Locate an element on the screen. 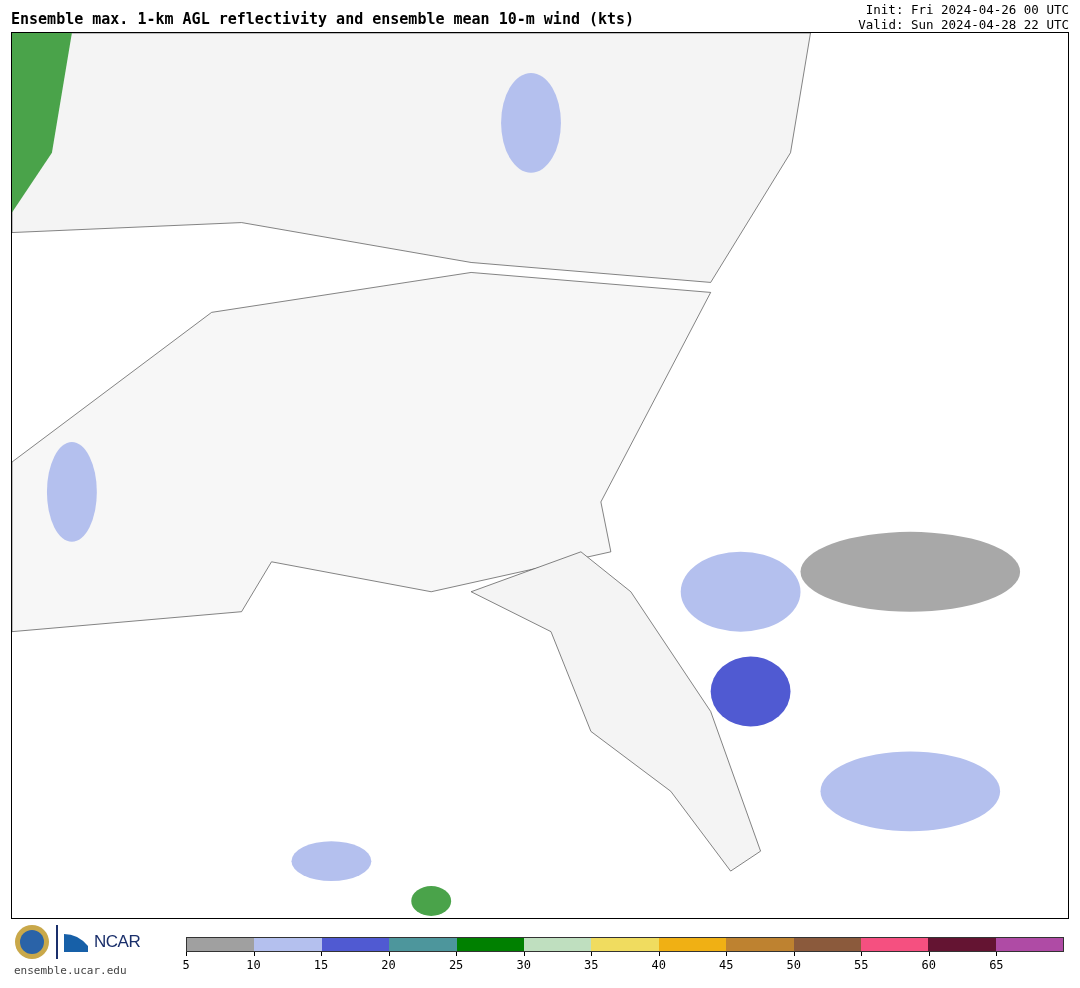 Image resolution: width=1080 pixels, height=988 pixels. tick-label: 55 is located at coordinates (861, 965).